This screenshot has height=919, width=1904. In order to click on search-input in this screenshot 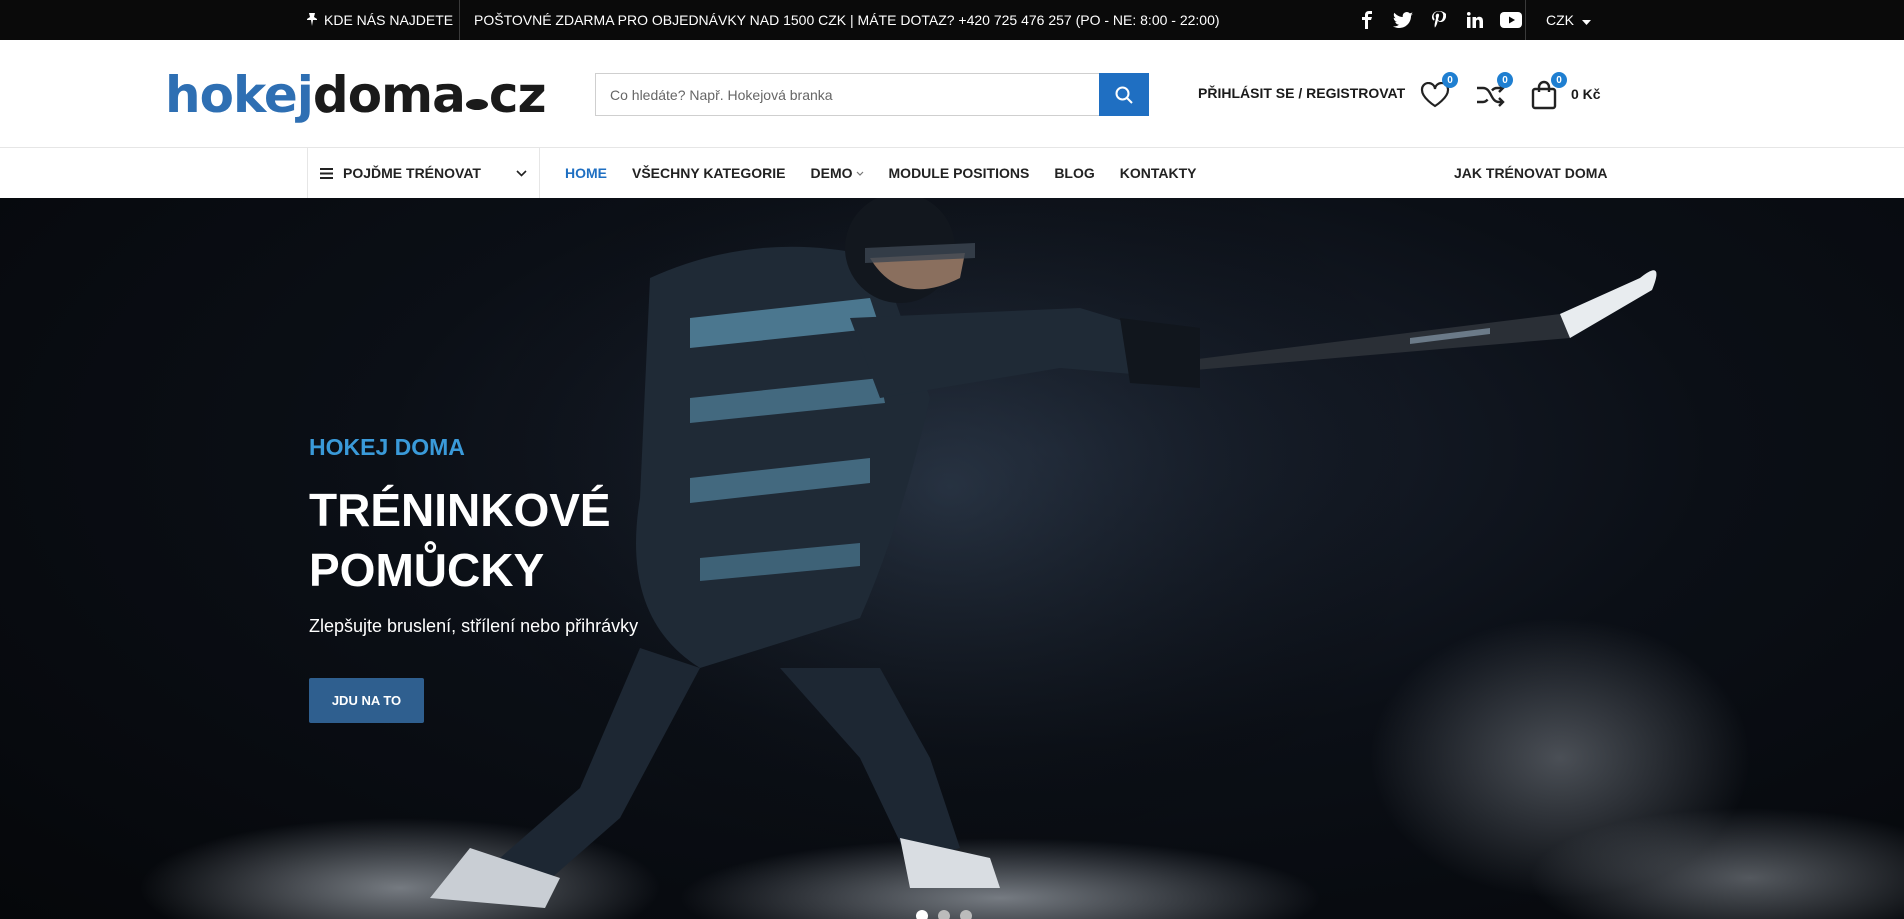, I will do `click(847, 94)`.